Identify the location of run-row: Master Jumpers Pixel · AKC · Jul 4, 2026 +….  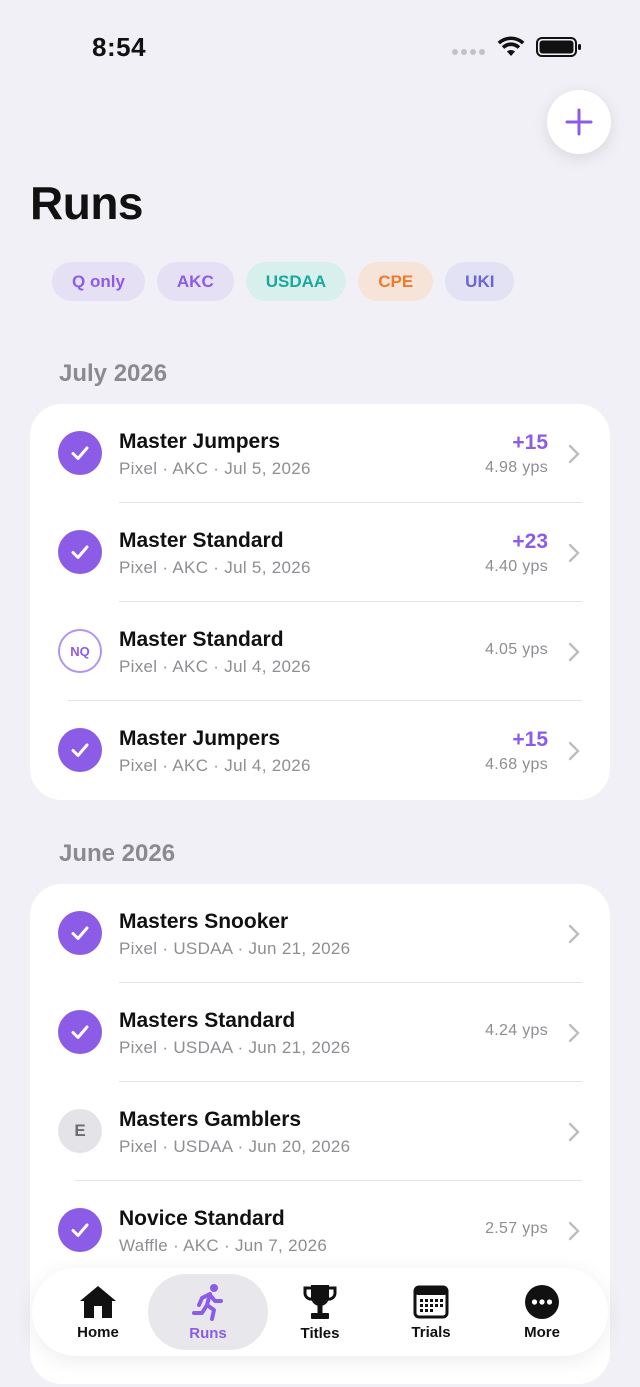
(320, 750).